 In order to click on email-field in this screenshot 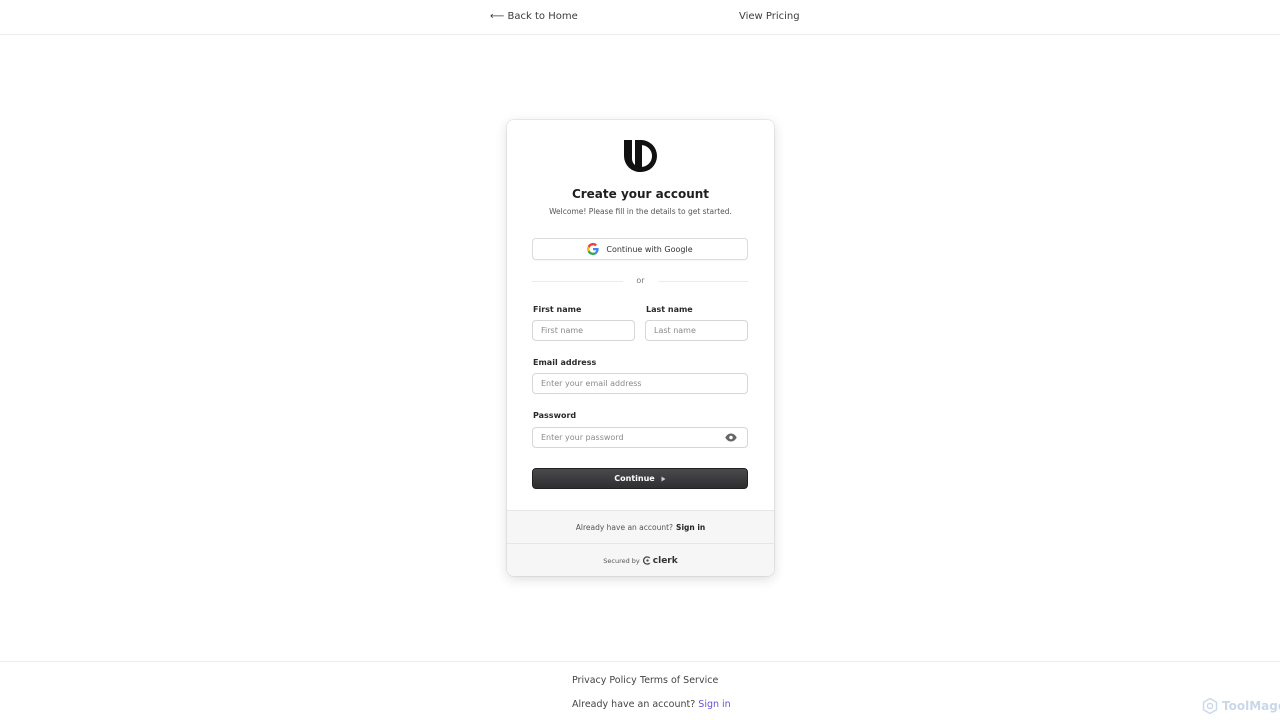, I will do `click(640, 383)`.